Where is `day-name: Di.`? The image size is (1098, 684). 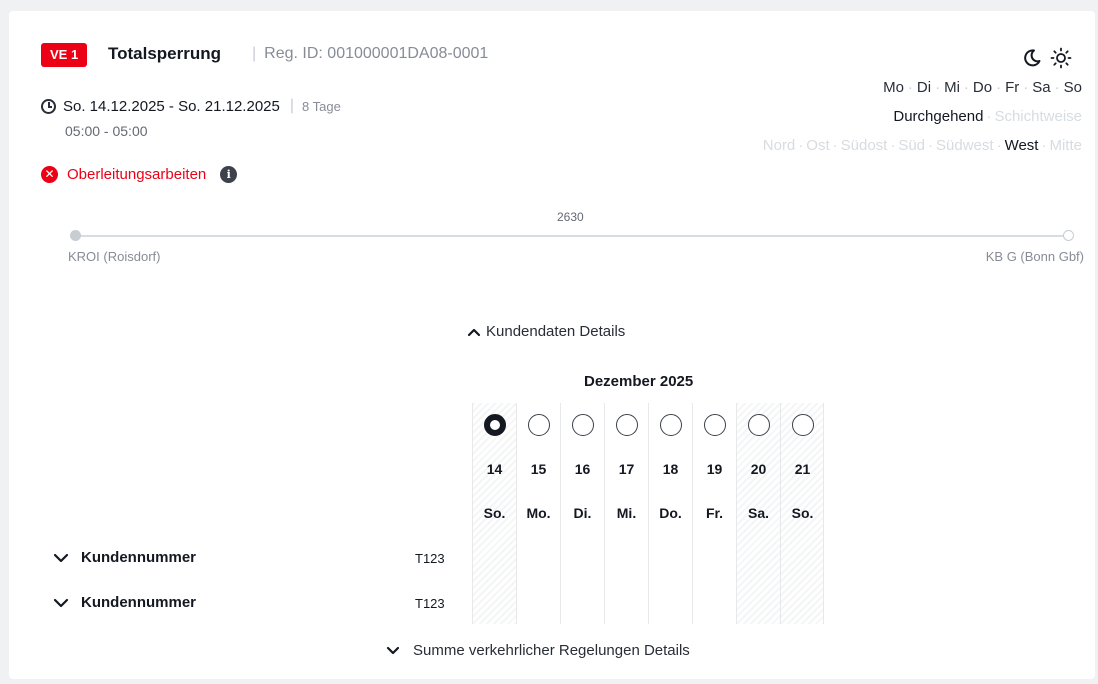 day-name: Di. is located at coordinates (582, 513).